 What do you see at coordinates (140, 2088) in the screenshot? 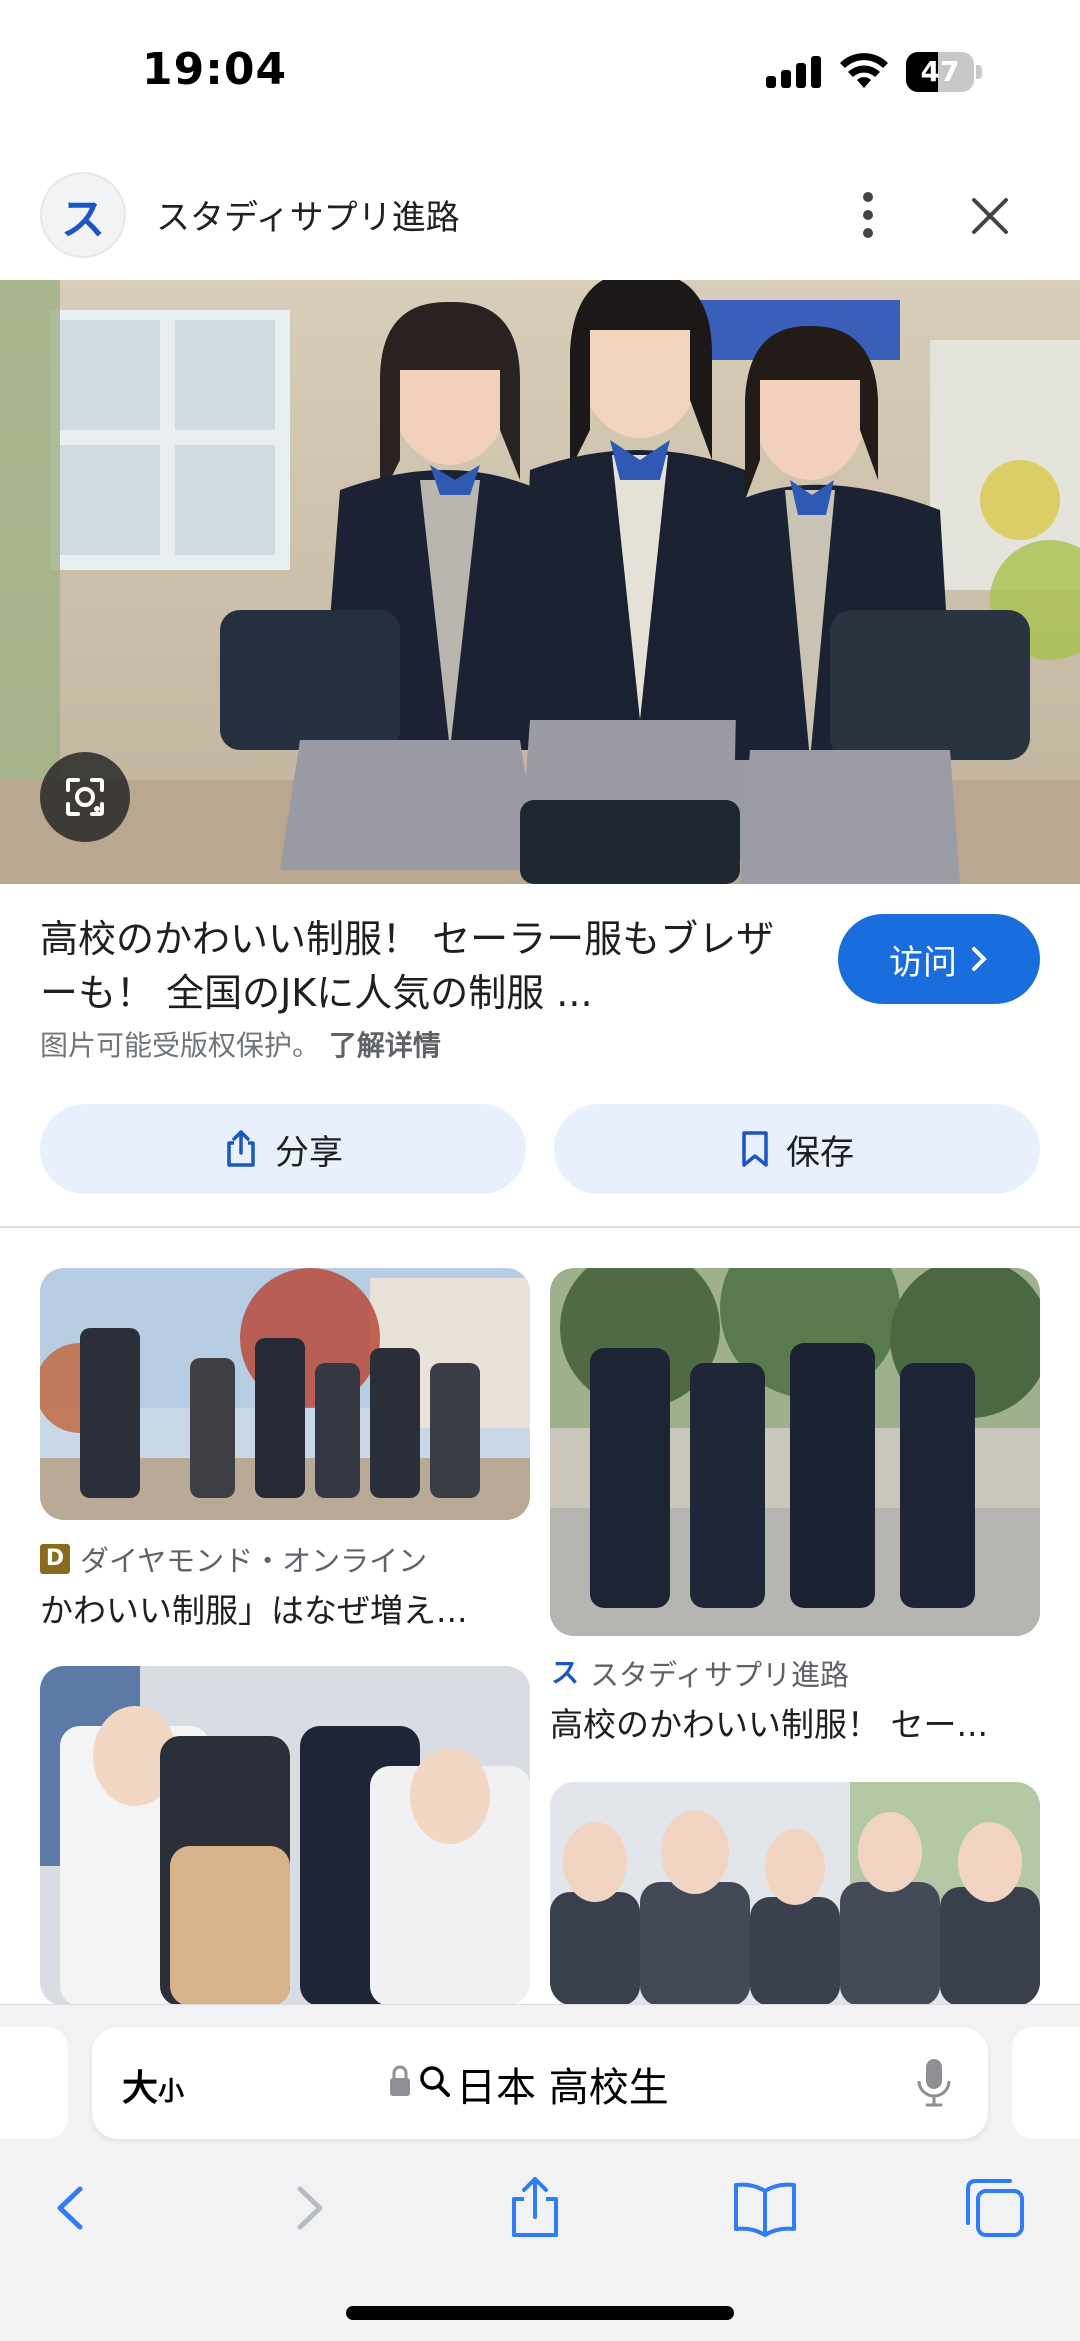
I see `text-size-big: 大` at bounding box center [140, 2088].